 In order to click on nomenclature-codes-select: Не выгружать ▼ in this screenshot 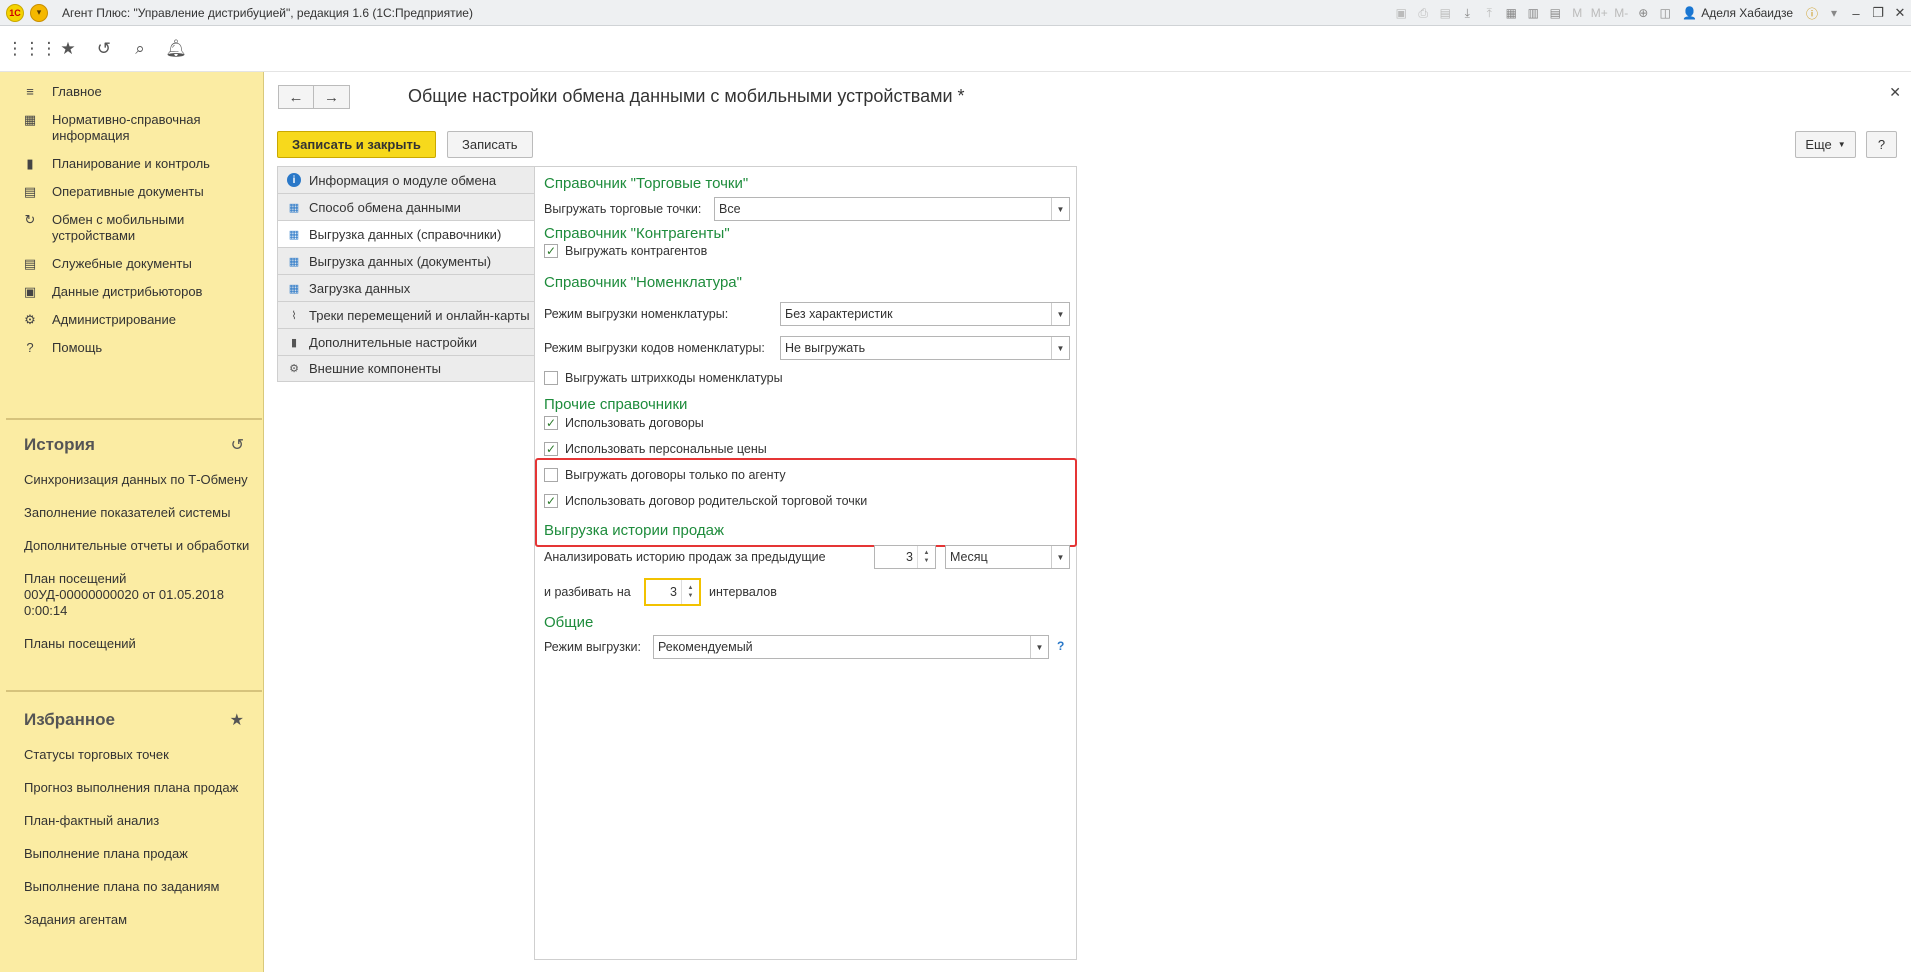, I will do `click(925, 348)`.